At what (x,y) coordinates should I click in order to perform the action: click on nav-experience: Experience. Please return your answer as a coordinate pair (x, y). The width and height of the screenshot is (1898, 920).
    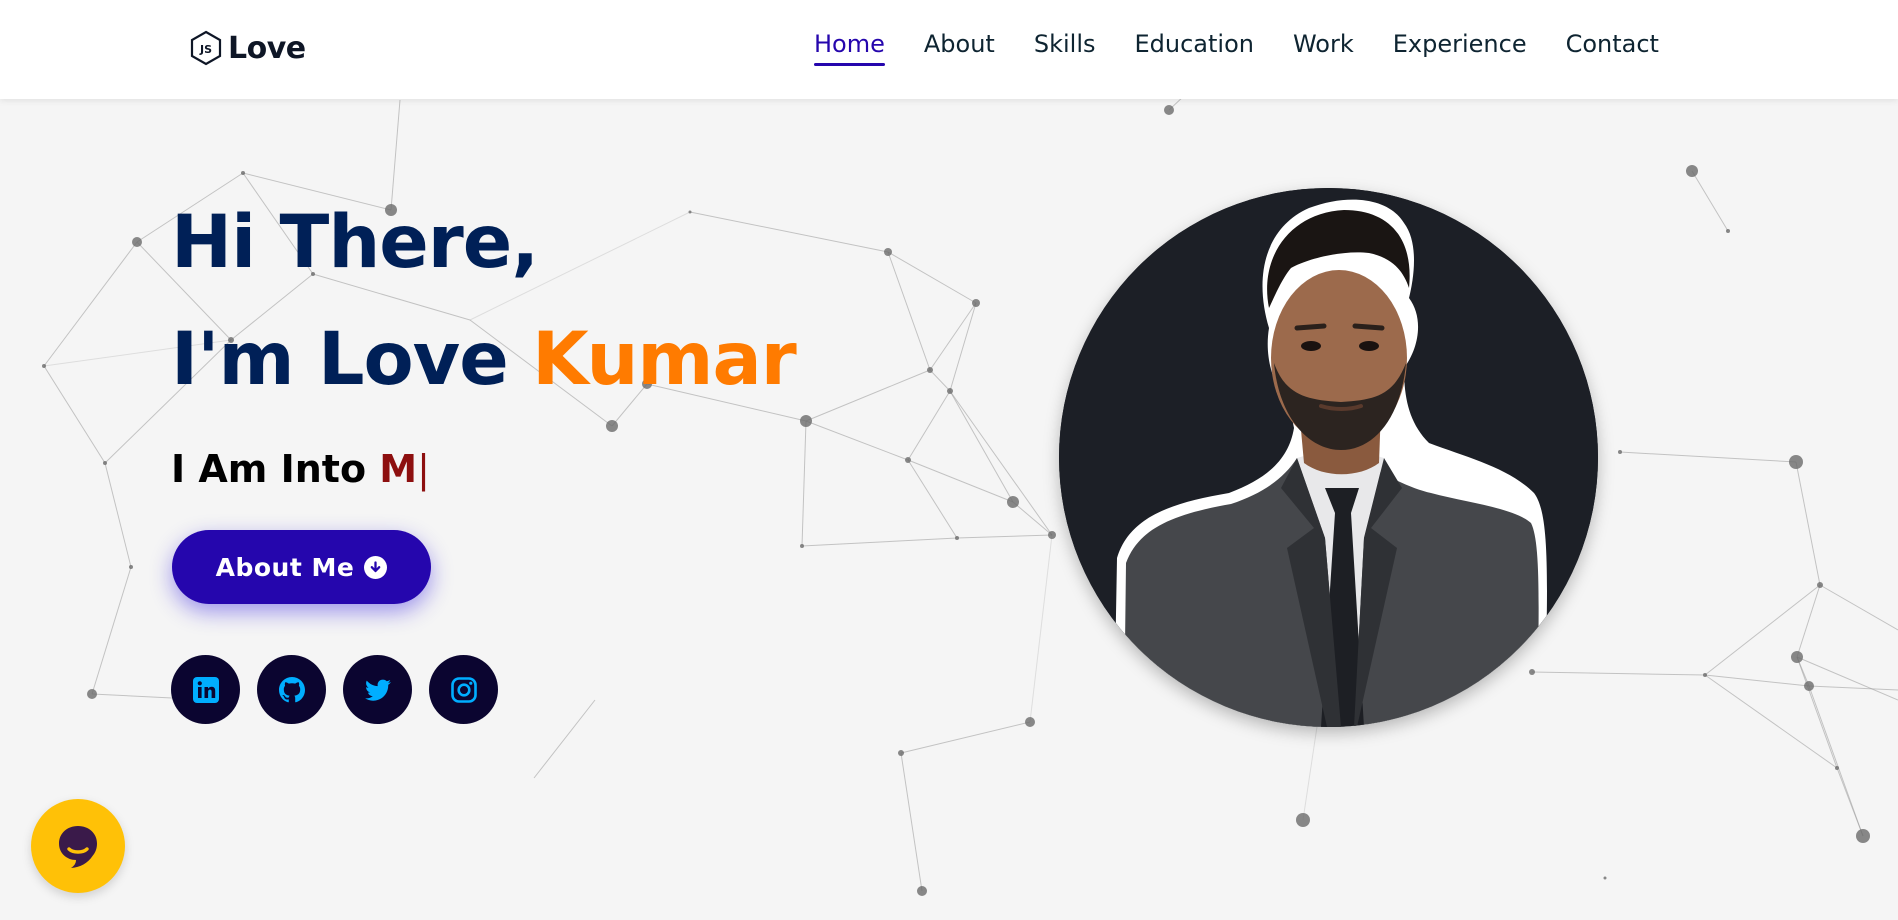
    Looking at the image, I should click on (1460, 48).